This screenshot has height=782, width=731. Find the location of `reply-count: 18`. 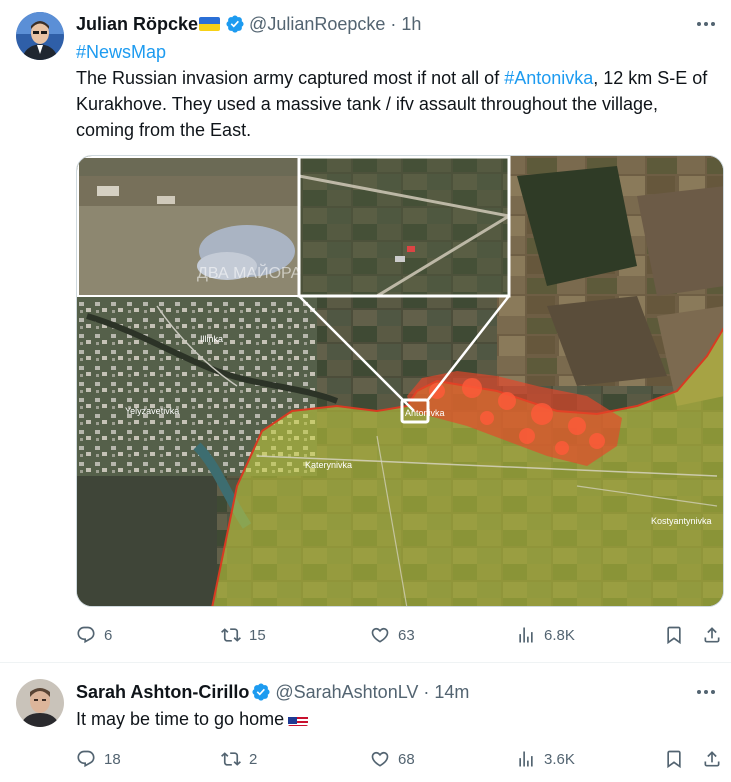

reply-count: 18 is located at coordinates (112, 759).